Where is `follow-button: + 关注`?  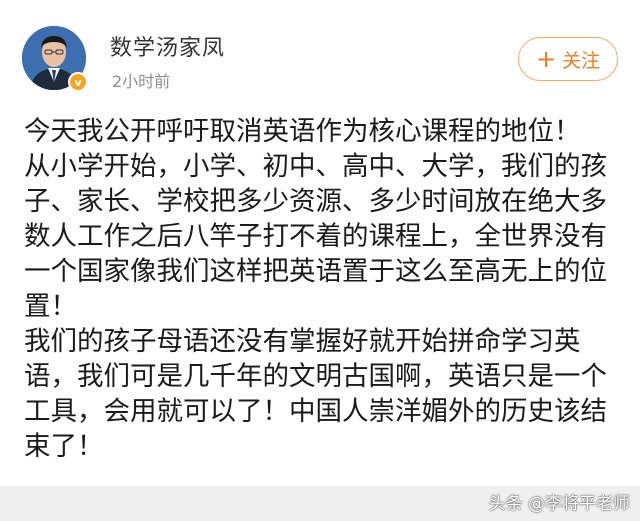
follow-button: + 关注 is located at coordinates (568, 59).